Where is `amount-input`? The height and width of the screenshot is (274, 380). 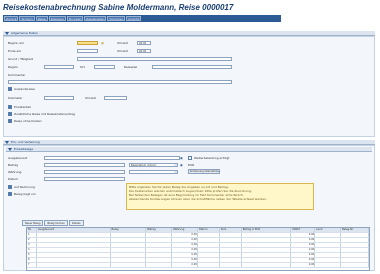
amount-input is located at coordinates (84, 165).